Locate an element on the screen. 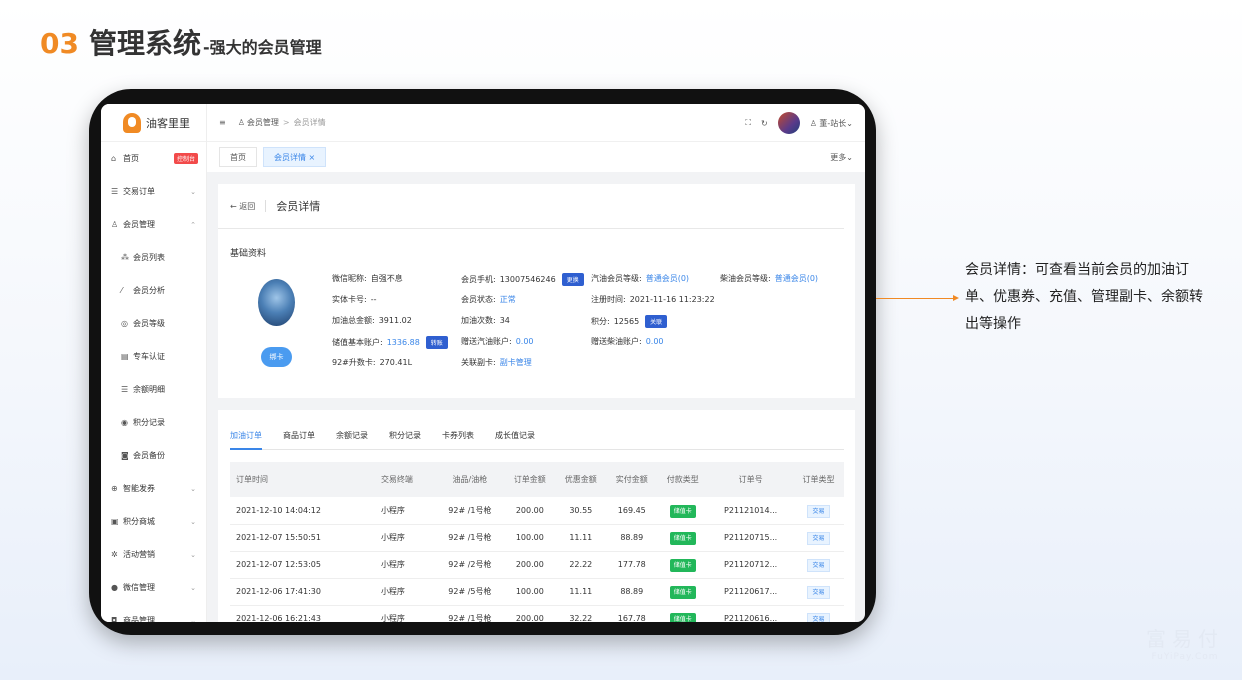 This screenshot has height=680, width=1242. transfer-button: 转账 is located at coordinates (436, 342).